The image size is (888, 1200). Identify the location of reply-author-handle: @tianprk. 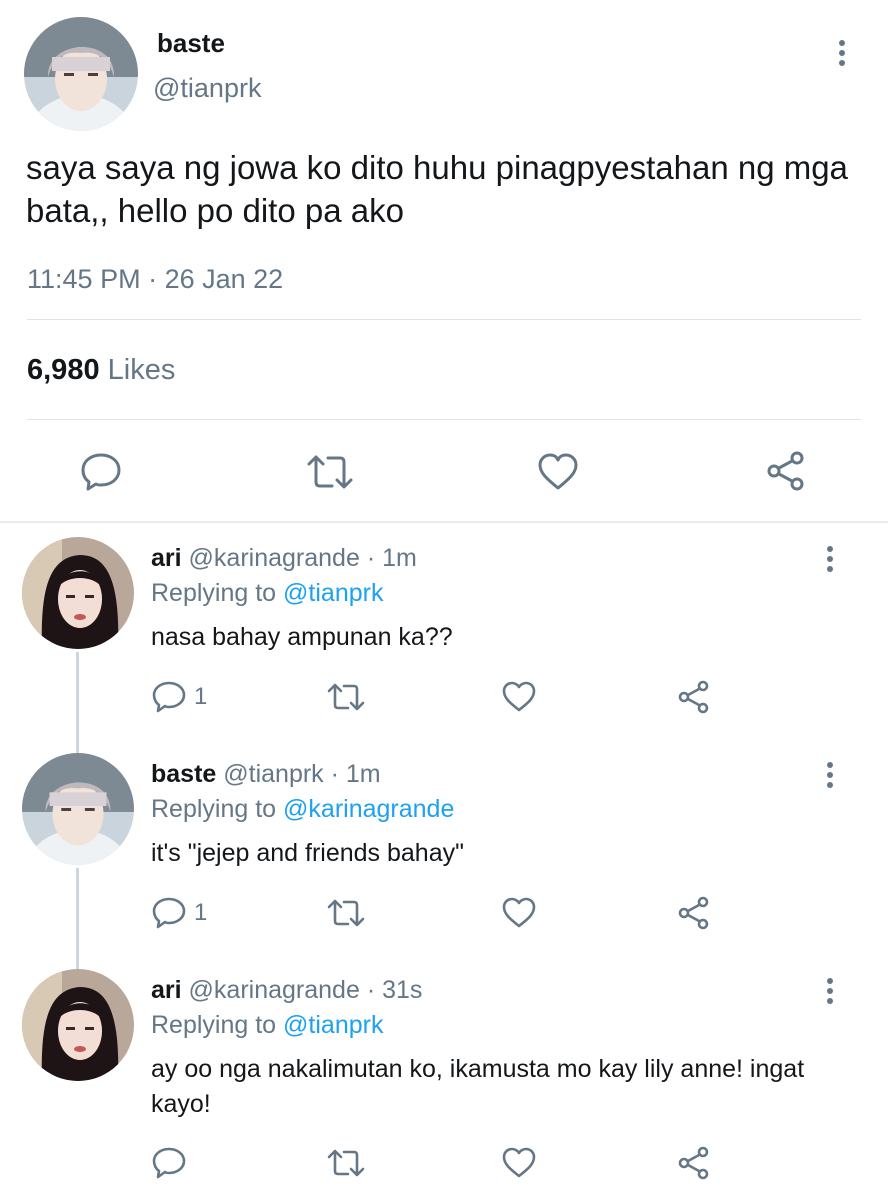
(273, 774).